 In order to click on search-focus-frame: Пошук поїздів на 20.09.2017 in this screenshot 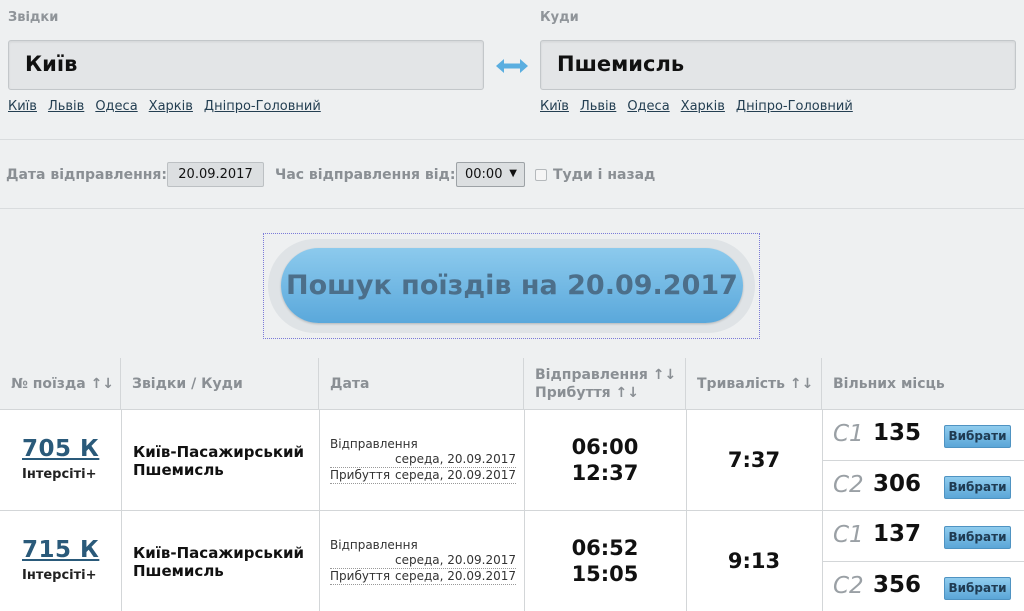, I will do `click(511, 286)`.